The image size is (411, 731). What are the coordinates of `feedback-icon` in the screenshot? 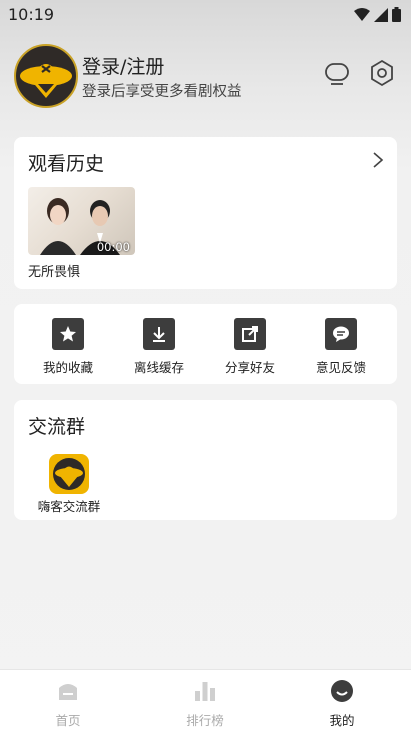 It's located at (341, 334).